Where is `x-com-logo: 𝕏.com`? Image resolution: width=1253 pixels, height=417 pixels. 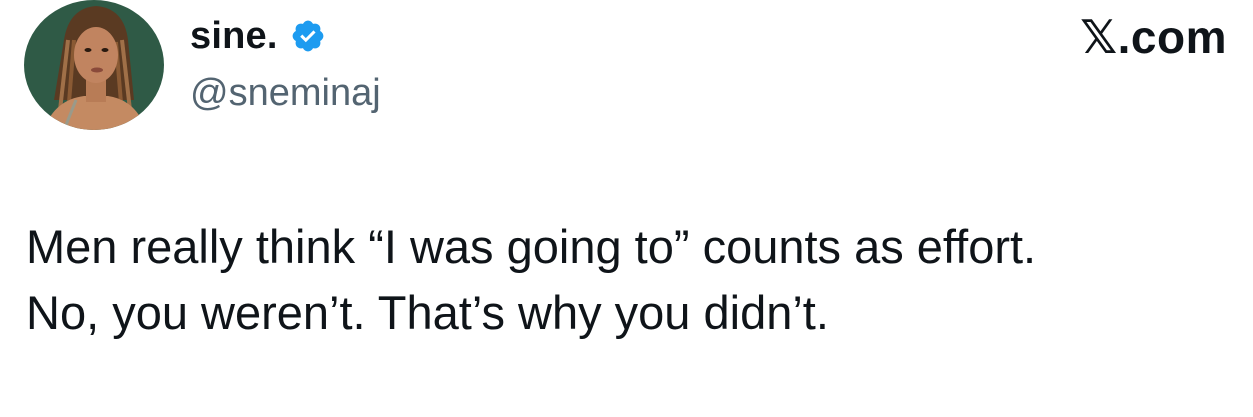 x-com-logo: 𝕏.com is located at coordinates (1153, 37).